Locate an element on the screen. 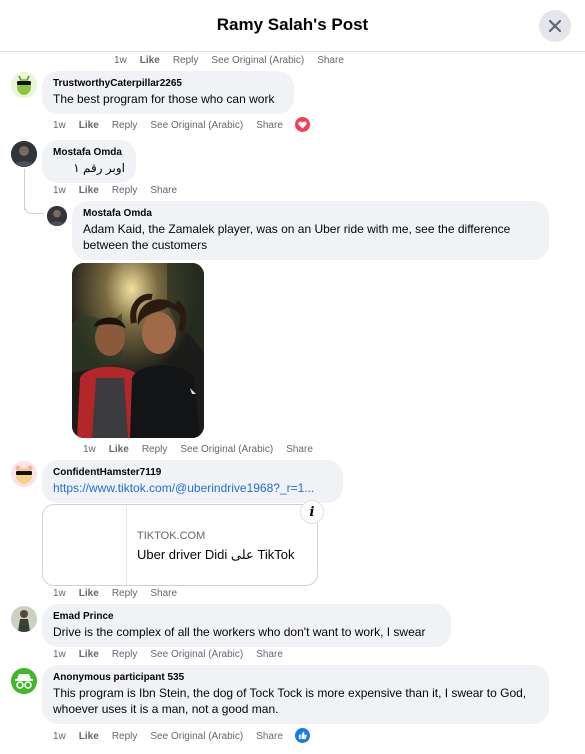  hamster-avatar-icon is located at coordinates (24, 474).